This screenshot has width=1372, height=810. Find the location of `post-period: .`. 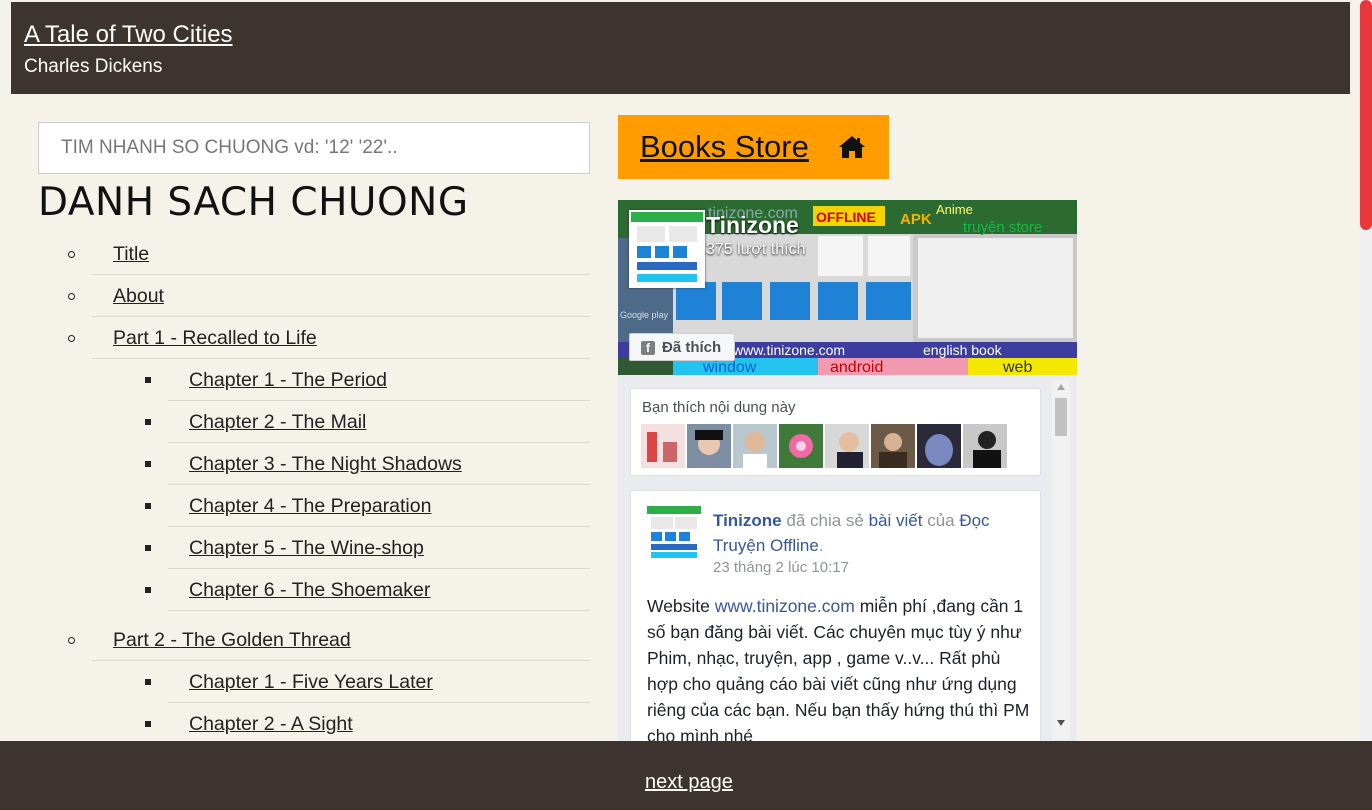

post-period: . is located at coordinates (821, 545).